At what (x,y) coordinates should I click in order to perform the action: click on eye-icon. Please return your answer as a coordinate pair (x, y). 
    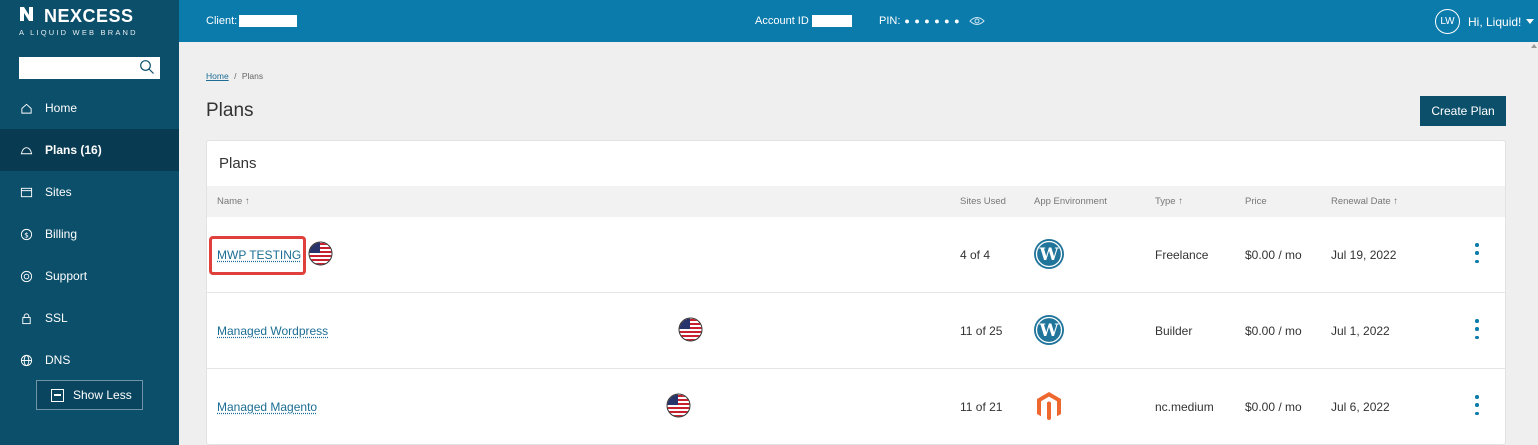
    Looking at the image, I should click on (976, 21).